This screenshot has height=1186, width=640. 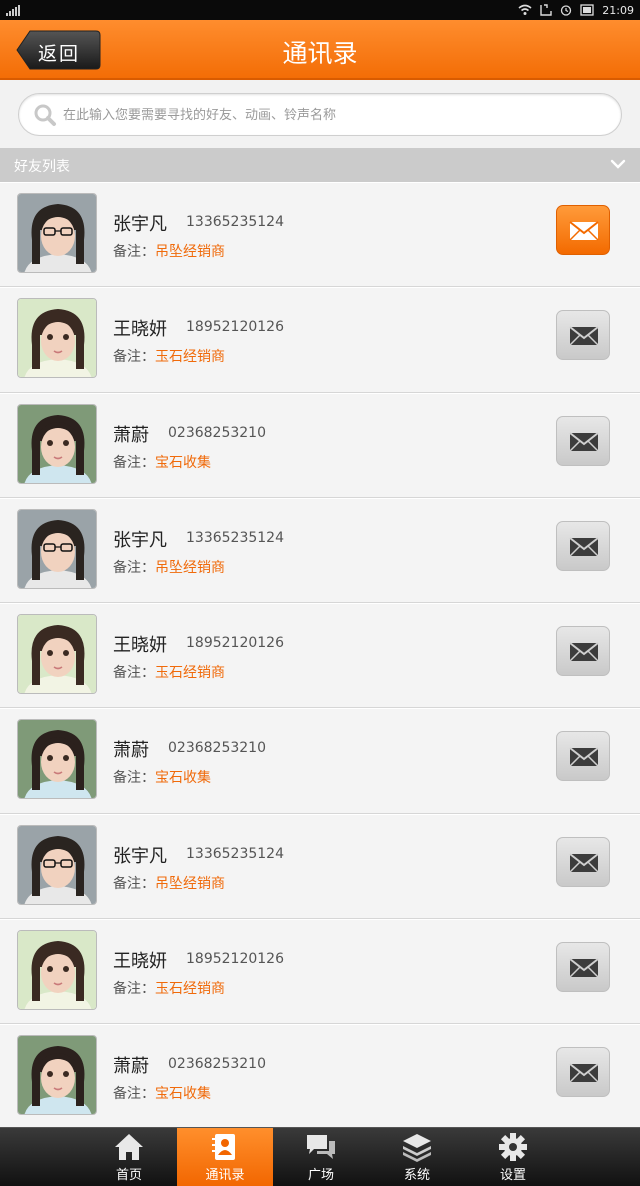 I want to click on tab-chat-bubbles: 广场, so click(x=321, y=1157).